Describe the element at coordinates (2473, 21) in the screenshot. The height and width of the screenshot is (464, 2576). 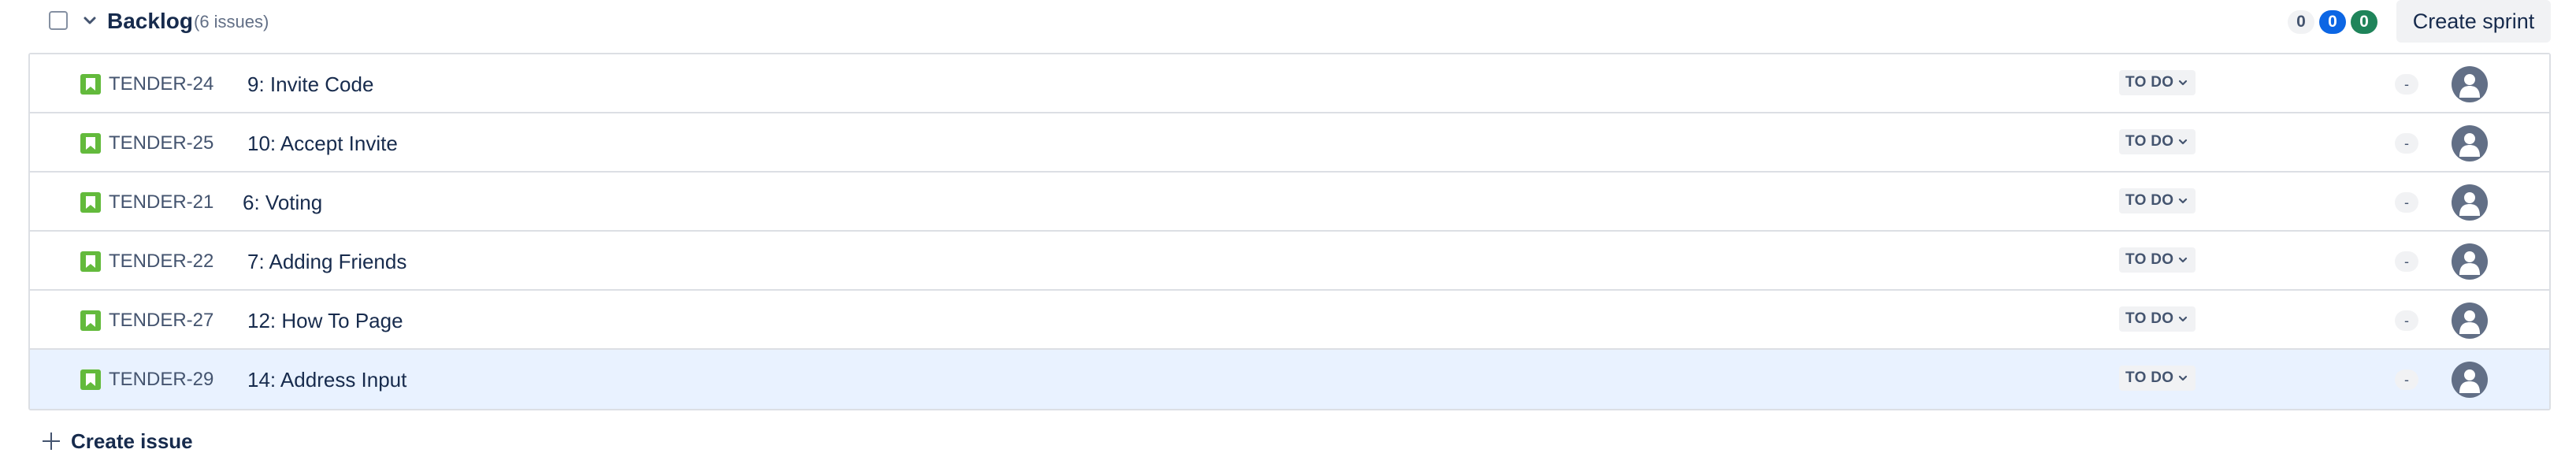
I see `create-sprint-button: Create sprint` at that location.